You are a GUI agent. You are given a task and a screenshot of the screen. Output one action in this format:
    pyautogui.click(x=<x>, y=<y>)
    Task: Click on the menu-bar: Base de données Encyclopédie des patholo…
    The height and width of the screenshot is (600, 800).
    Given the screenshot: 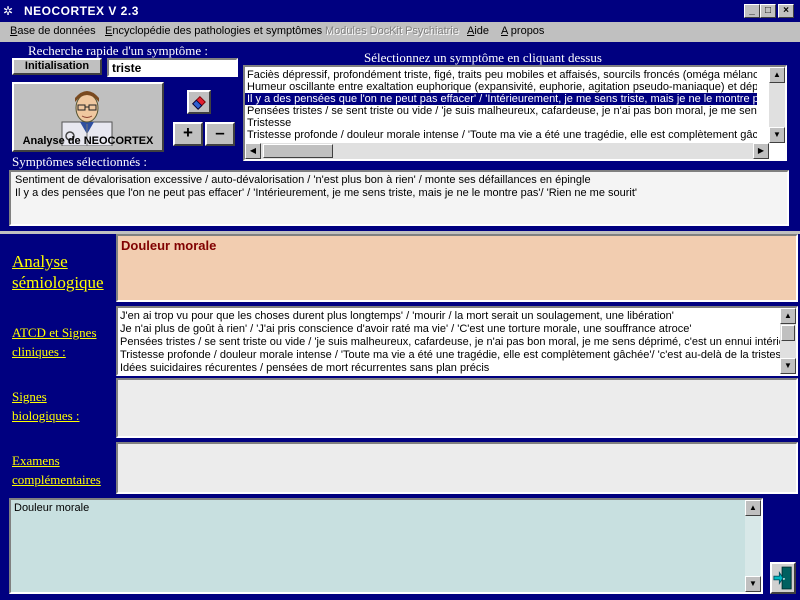 What is the action you would take?
    pyautogui.click(x=400, y=32)
    